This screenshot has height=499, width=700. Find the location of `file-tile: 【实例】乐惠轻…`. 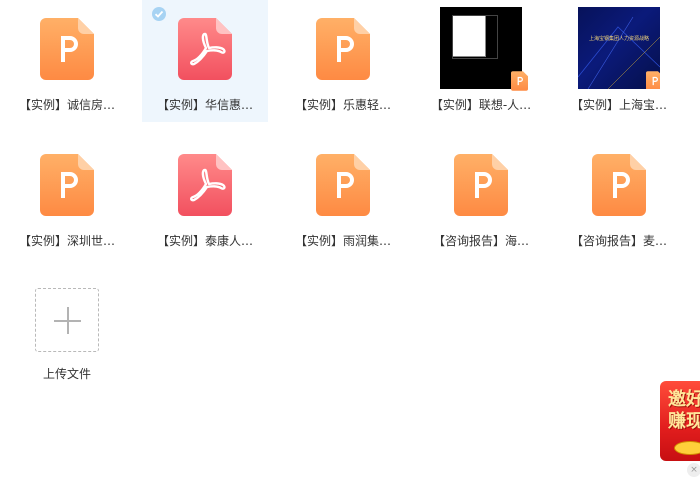

file-tile: 【实例】乐惠轻… is located at coordinates (343, 61).